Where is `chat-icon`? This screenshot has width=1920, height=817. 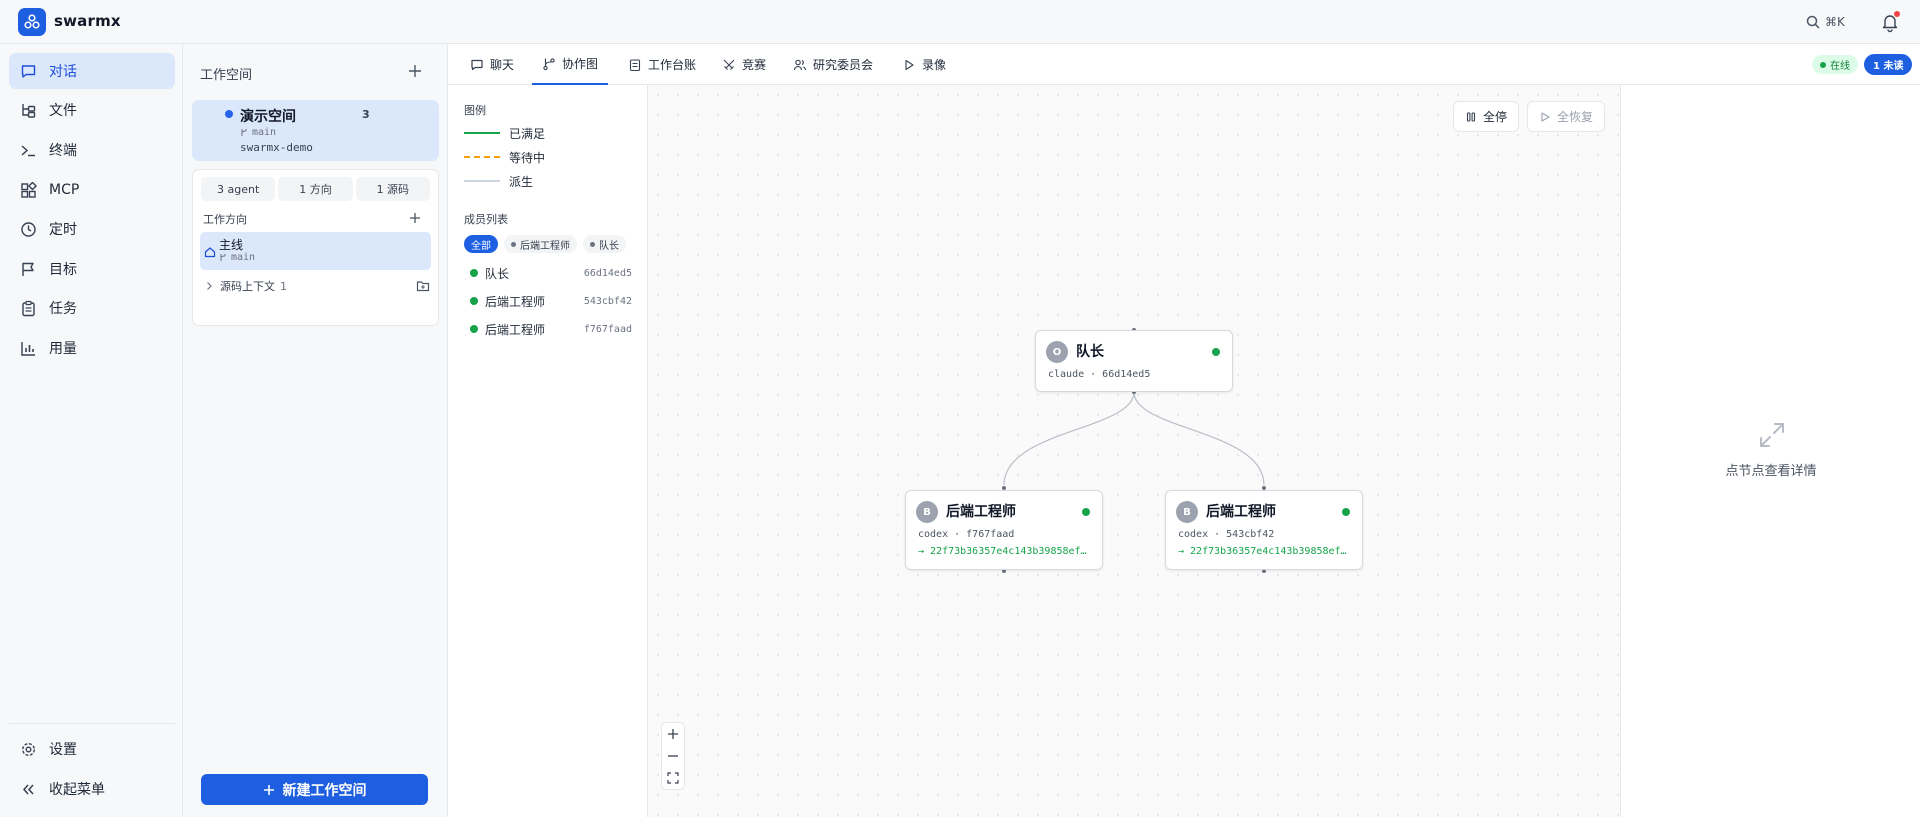
chat-icon is located at coordinates (477, 64).